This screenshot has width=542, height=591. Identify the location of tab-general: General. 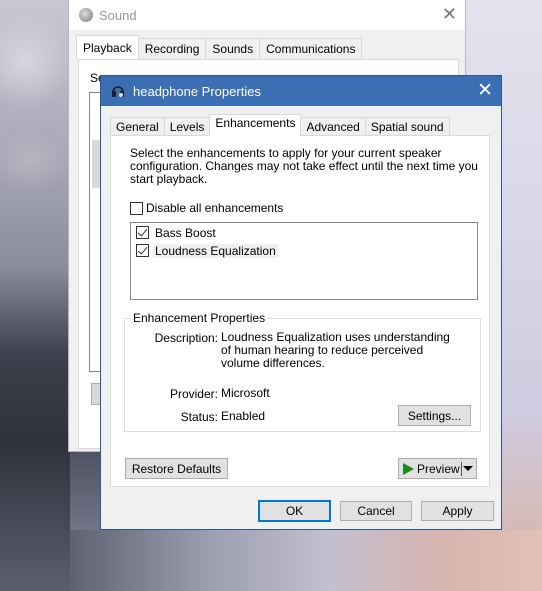
(137, 126).